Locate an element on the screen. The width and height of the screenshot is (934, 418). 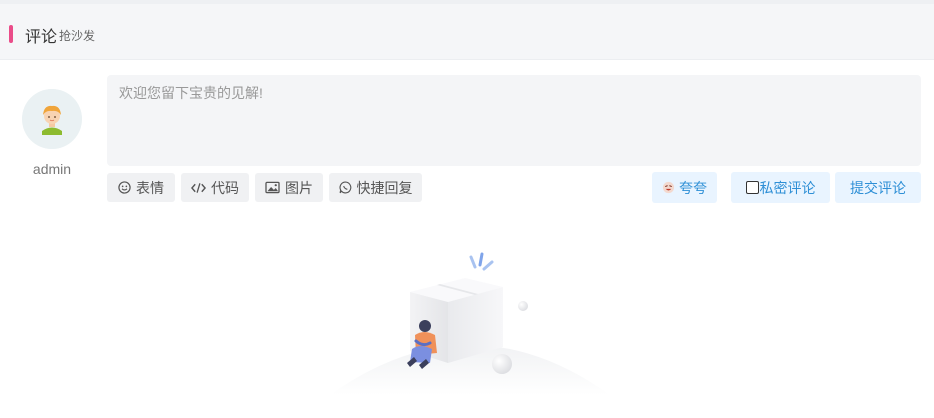
username: admin is located at coordinates (52, 169).